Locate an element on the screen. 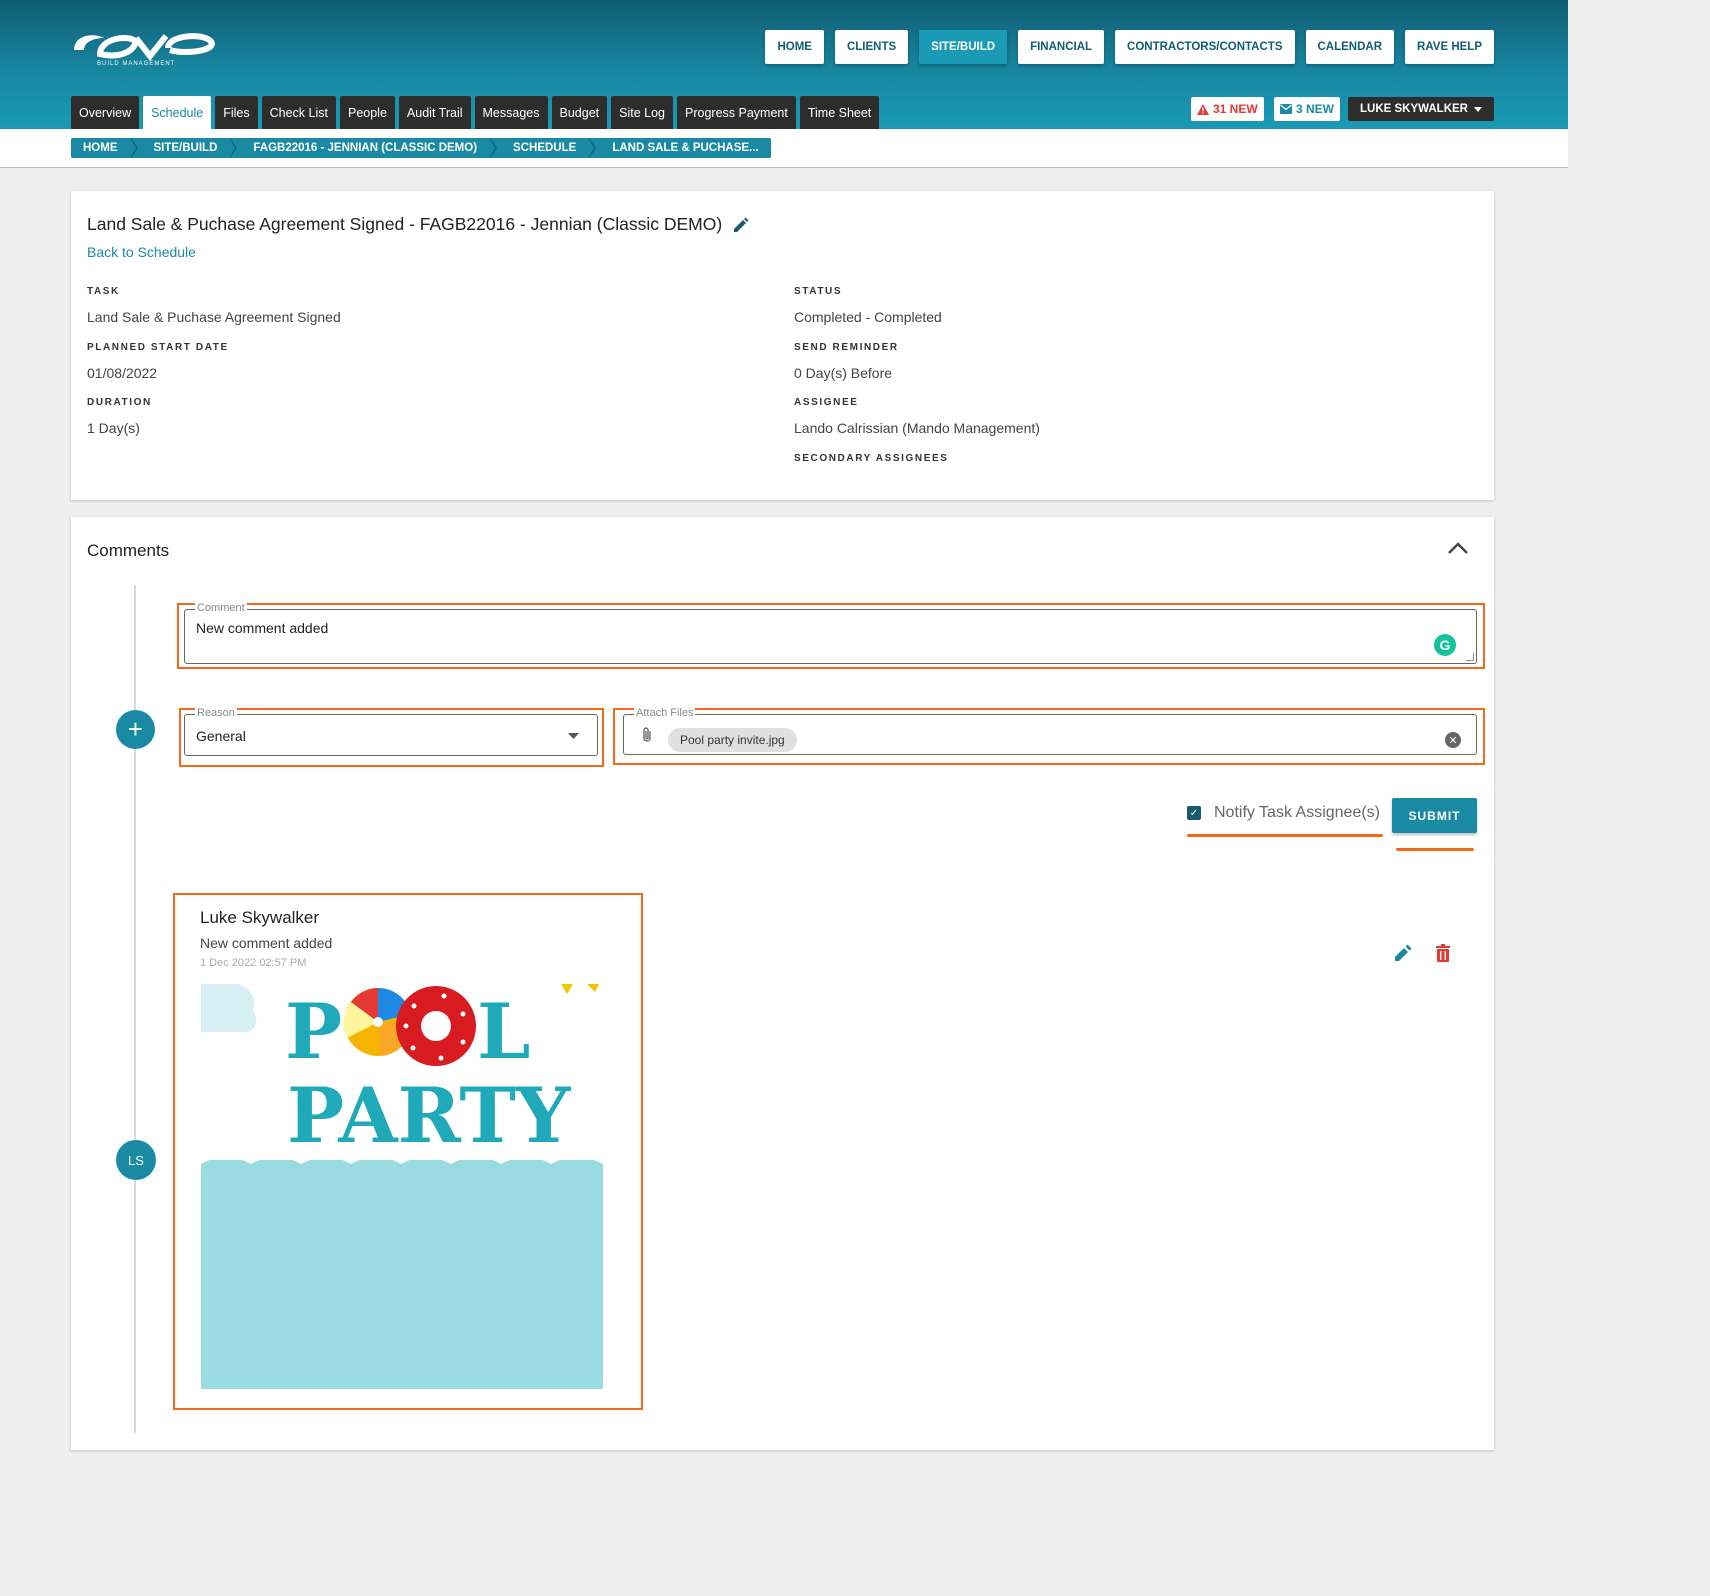  breadcrumb-job: FAGB22016 - JENNIAN (CLASSIC DEMO) is located at coordinates (363, 148).